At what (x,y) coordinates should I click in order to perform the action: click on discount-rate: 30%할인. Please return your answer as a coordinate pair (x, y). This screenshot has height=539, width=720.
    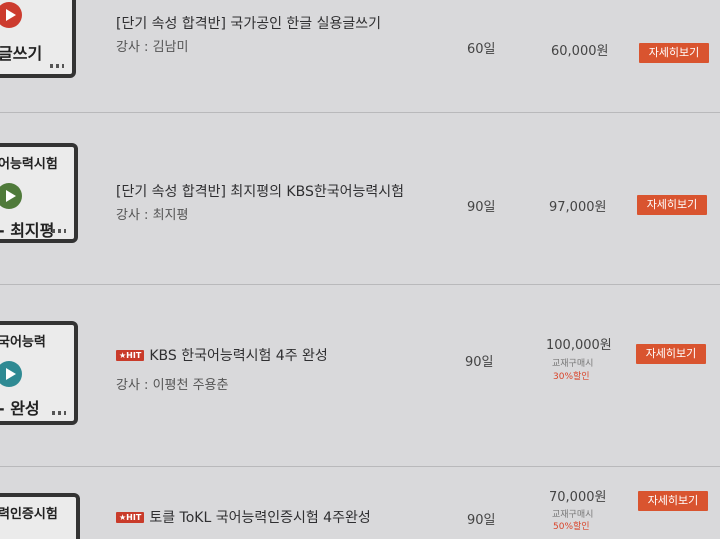
    Looking at the image, I should click on (571, 377).